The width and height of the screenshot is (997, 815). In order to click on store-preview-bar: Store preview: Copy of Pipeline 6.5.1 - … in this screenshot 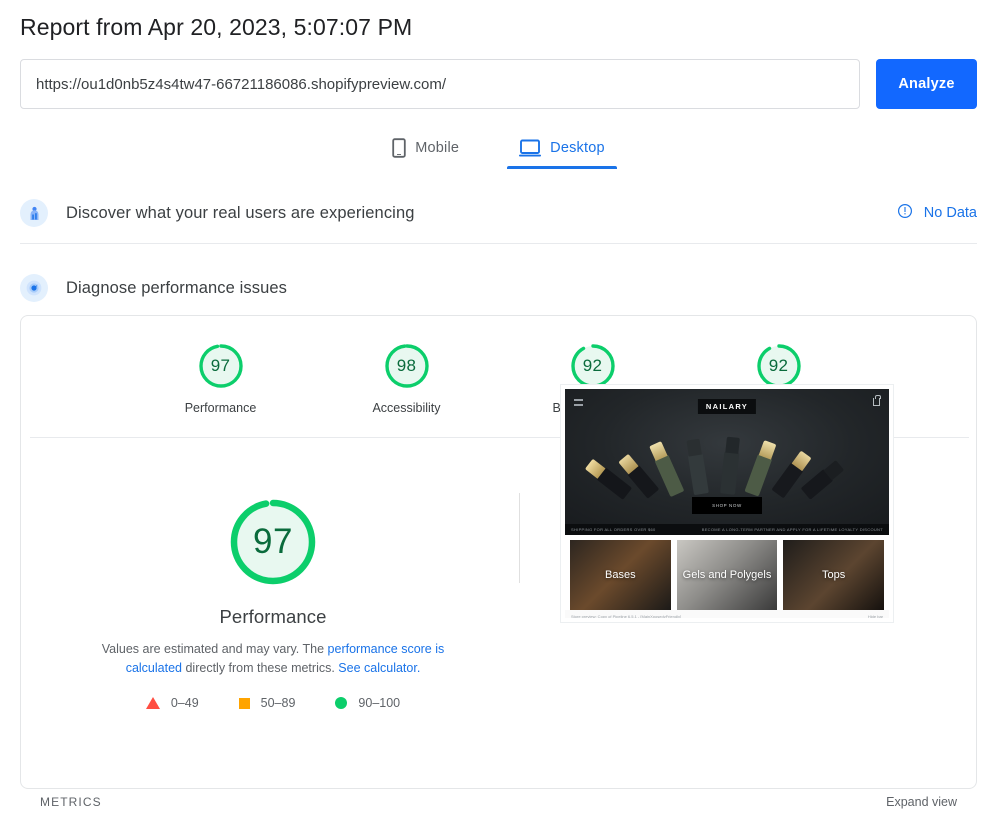, I will do `click(727, 614)`.